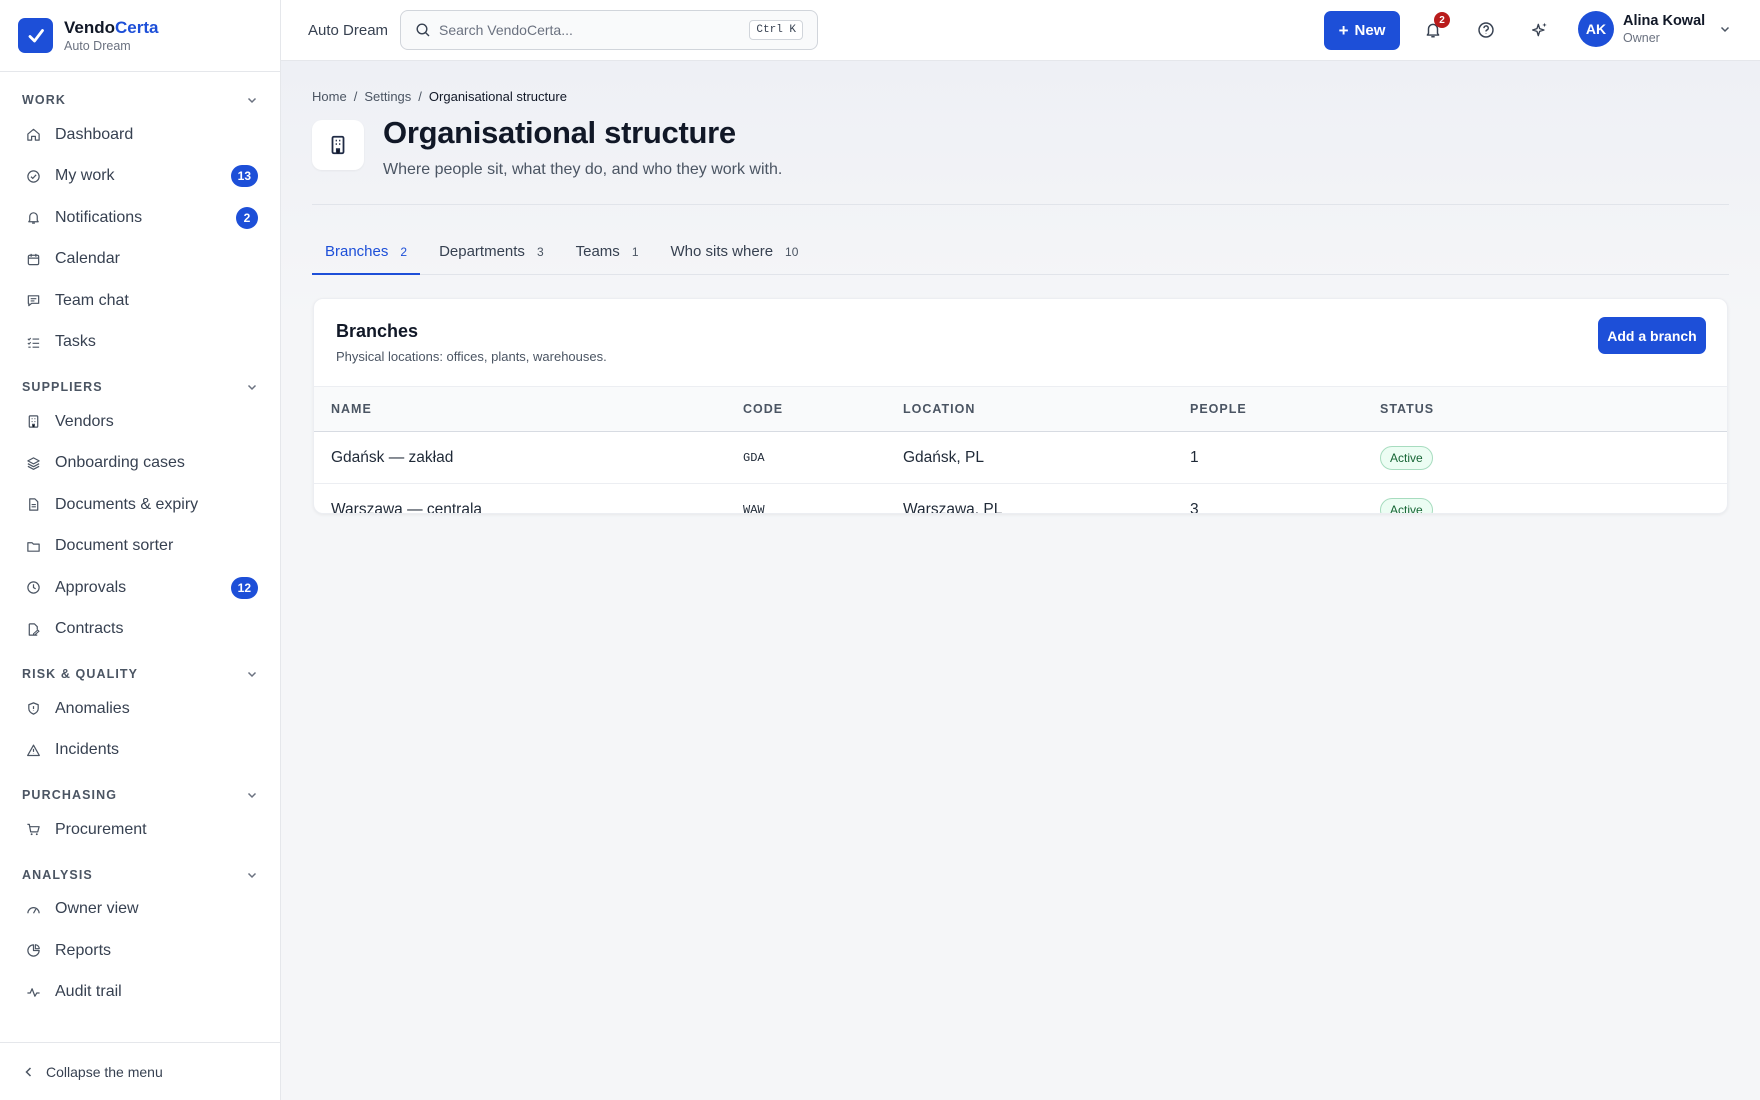 This screenshot has width=1760, height=1100. Describe the element at coordinates (1020, 204) in the screenshot. I see `header-divider` at that location.